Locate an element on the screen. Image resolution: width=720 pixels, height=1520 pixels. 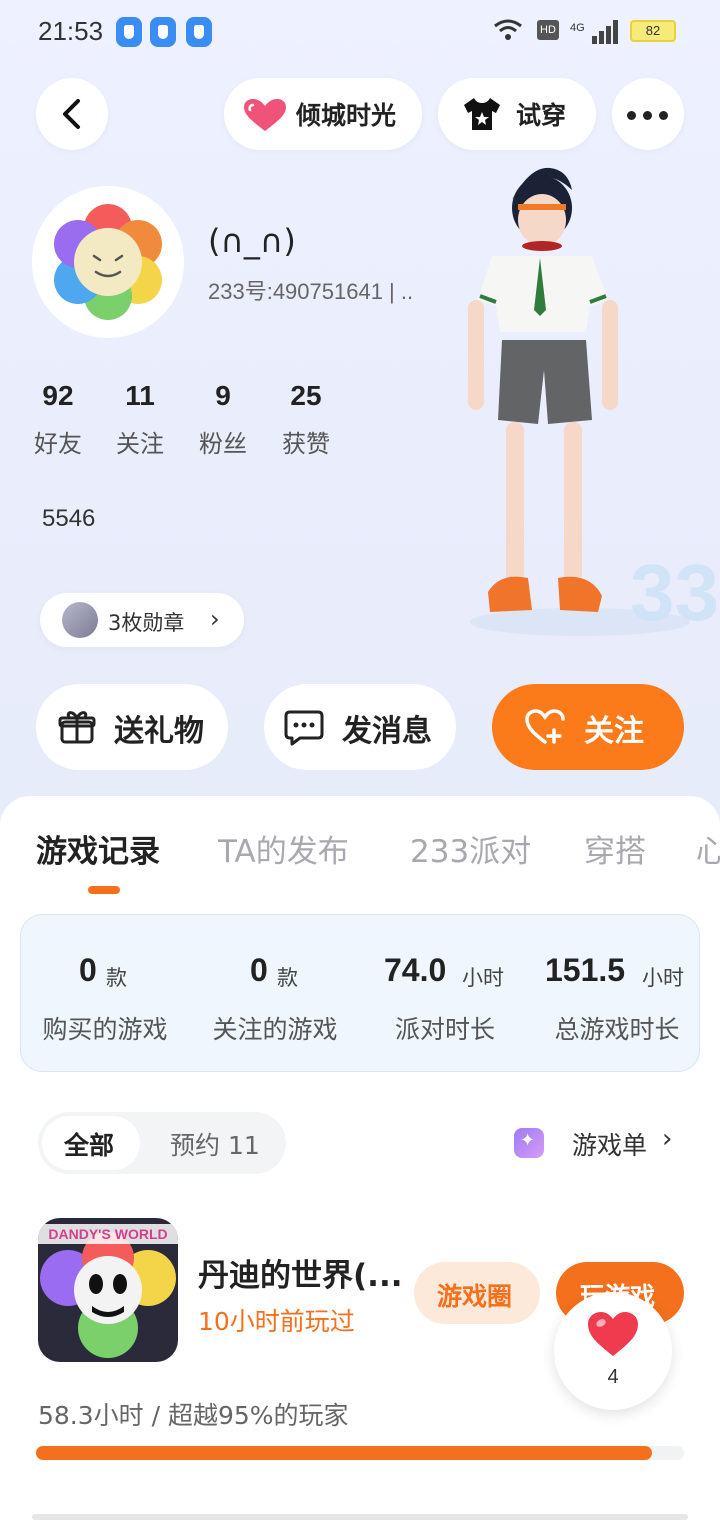
game-circle-button: 游戏圈 is located at coordinates (477, 1293).